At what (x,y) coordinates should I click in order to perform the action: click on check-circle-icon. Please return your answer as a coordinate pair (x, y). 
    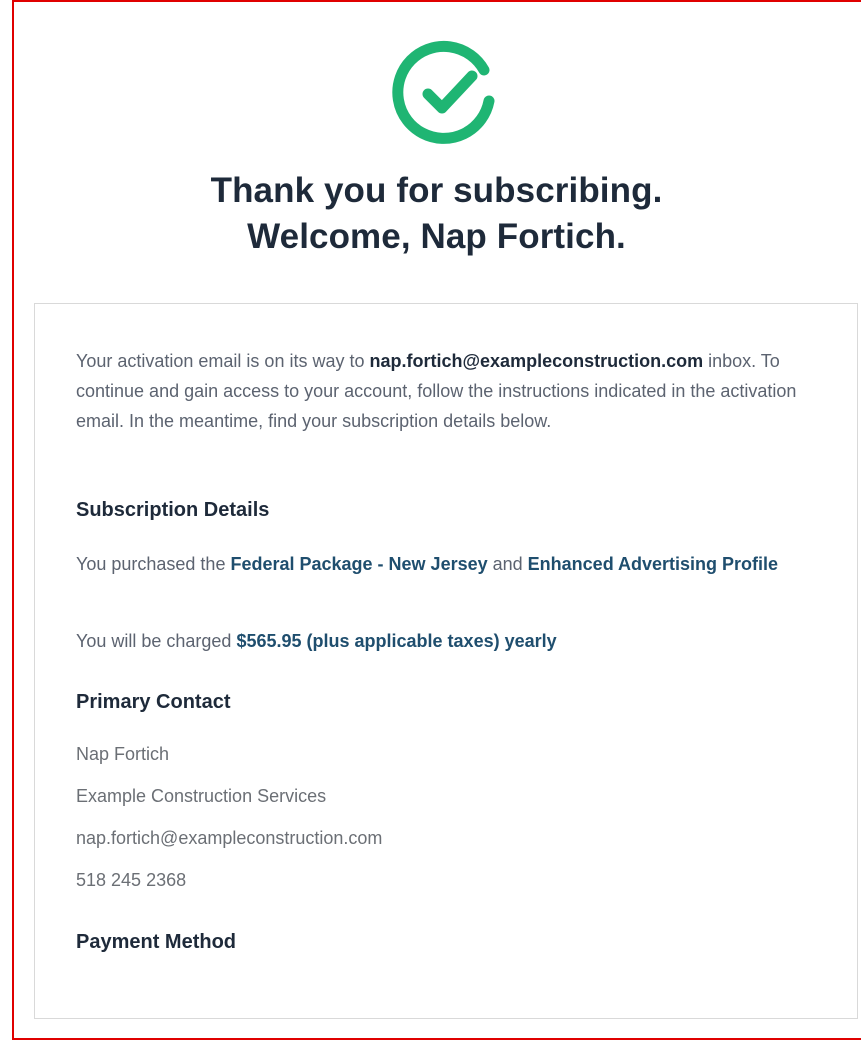
    Looking at the image, I should click on (443, 92).